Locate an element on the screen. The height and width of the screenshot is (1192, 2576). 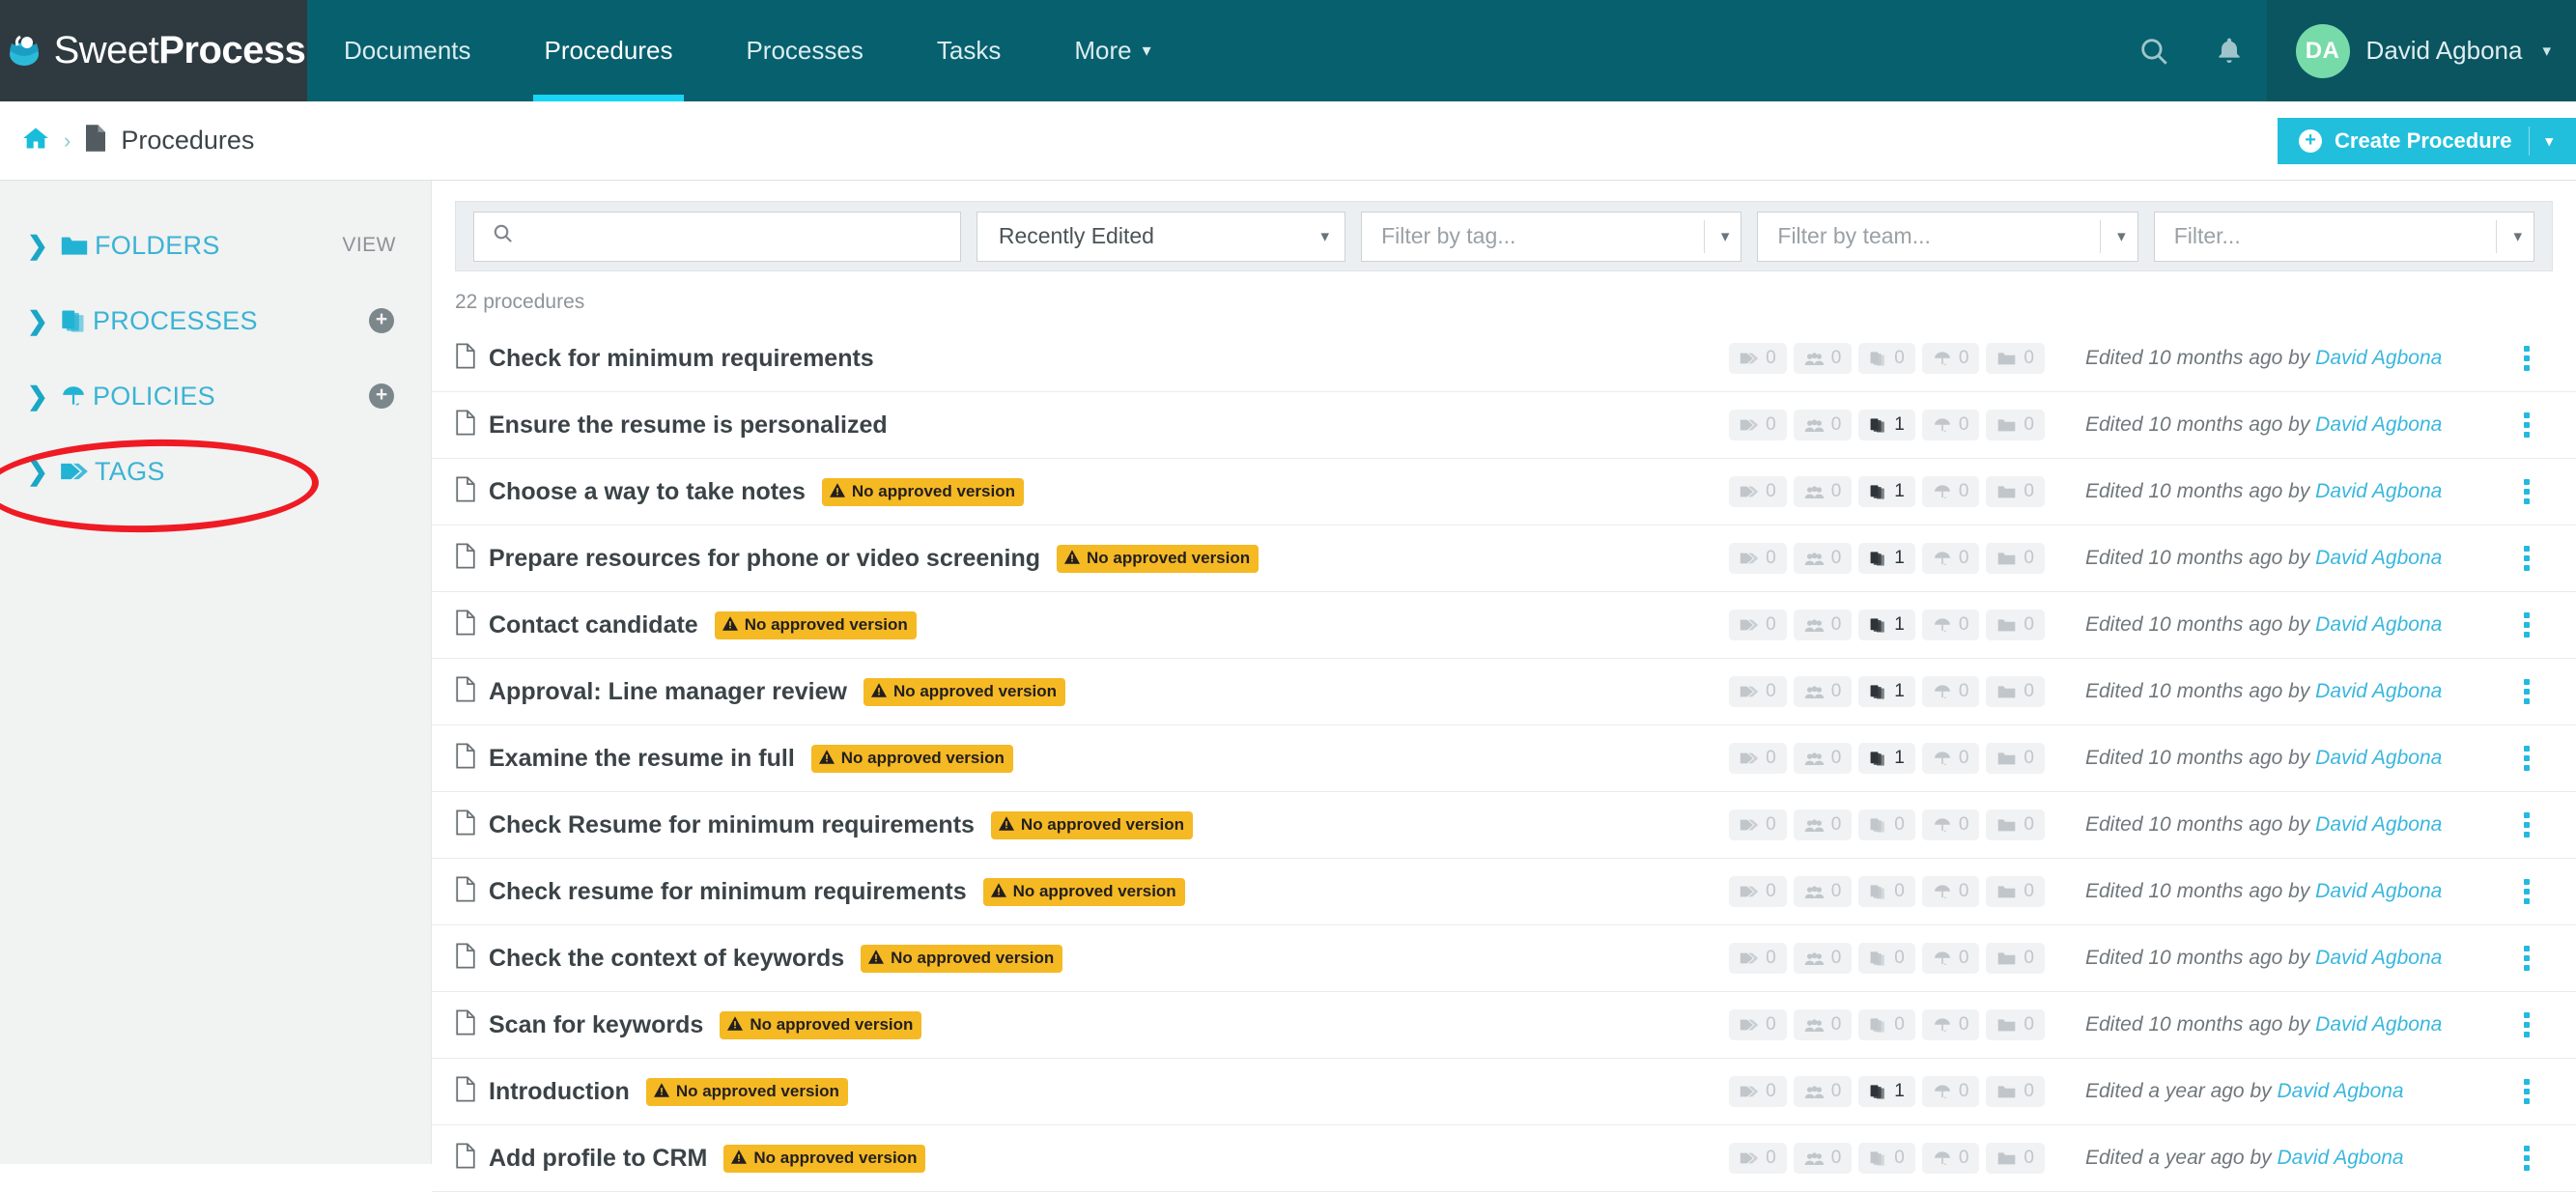
home-icon is located at coordinates (35, 141).